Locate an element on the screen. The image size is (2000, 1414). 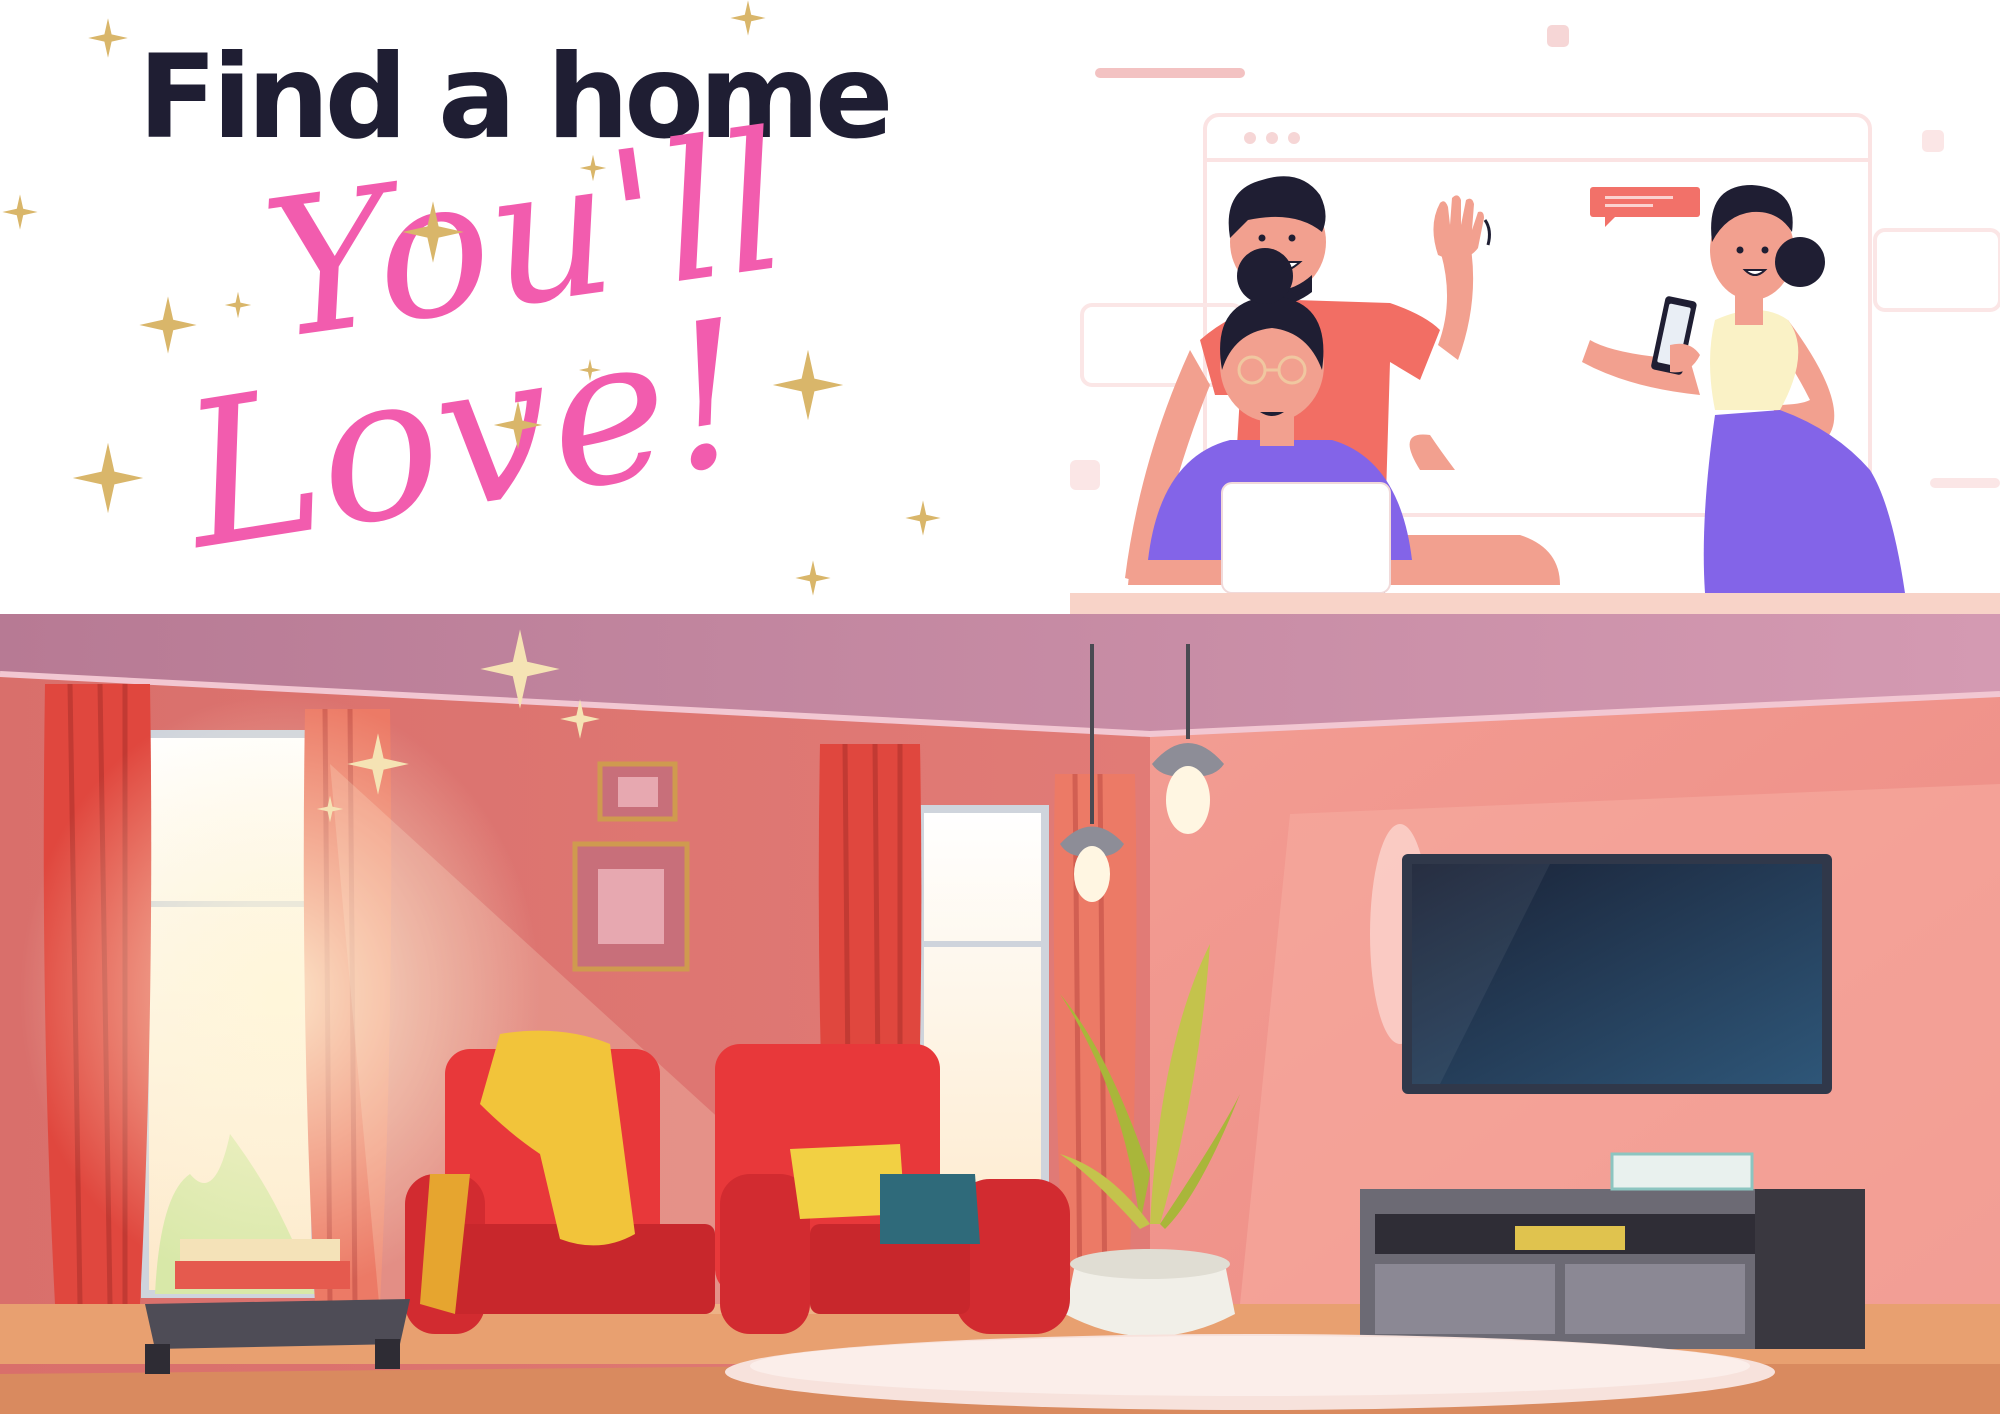
wall-tv is located at coordinates (1601, 959).